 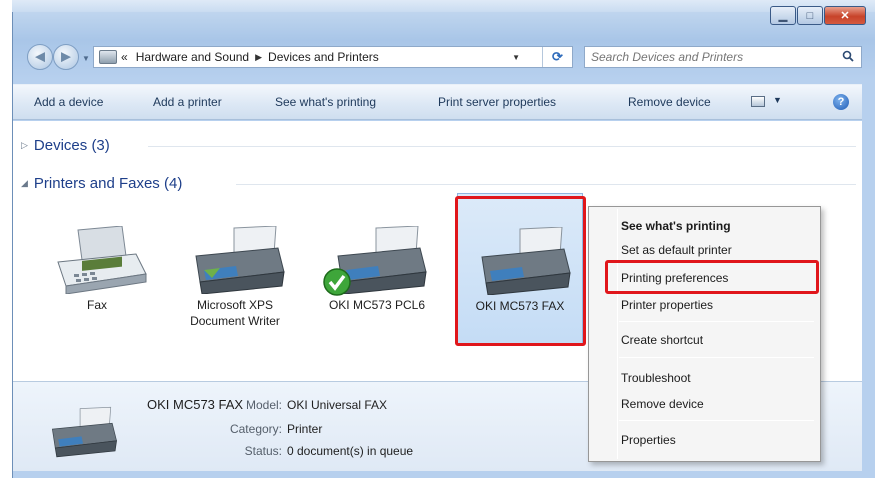 I want to click on search-input, so click(x=705, y=57).